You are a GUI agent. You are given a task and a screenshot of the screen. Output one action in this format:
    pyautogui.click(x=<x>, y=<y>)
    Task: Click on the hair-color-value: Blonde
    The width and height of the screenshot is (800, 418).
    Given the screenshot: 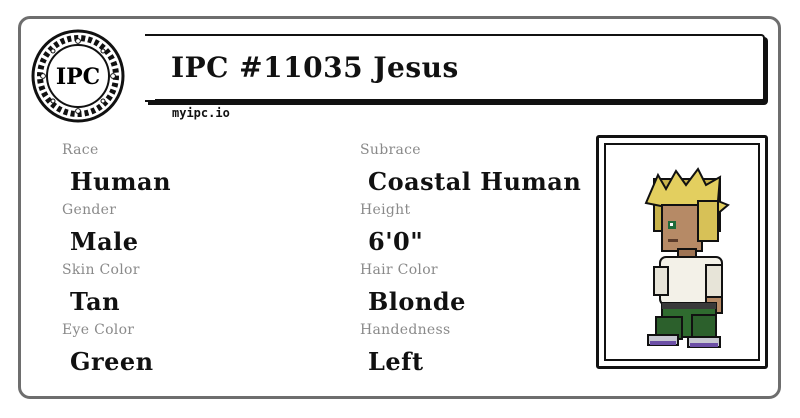 What is the action you would take?
    pyautogui.click(x=417, y=301)
    